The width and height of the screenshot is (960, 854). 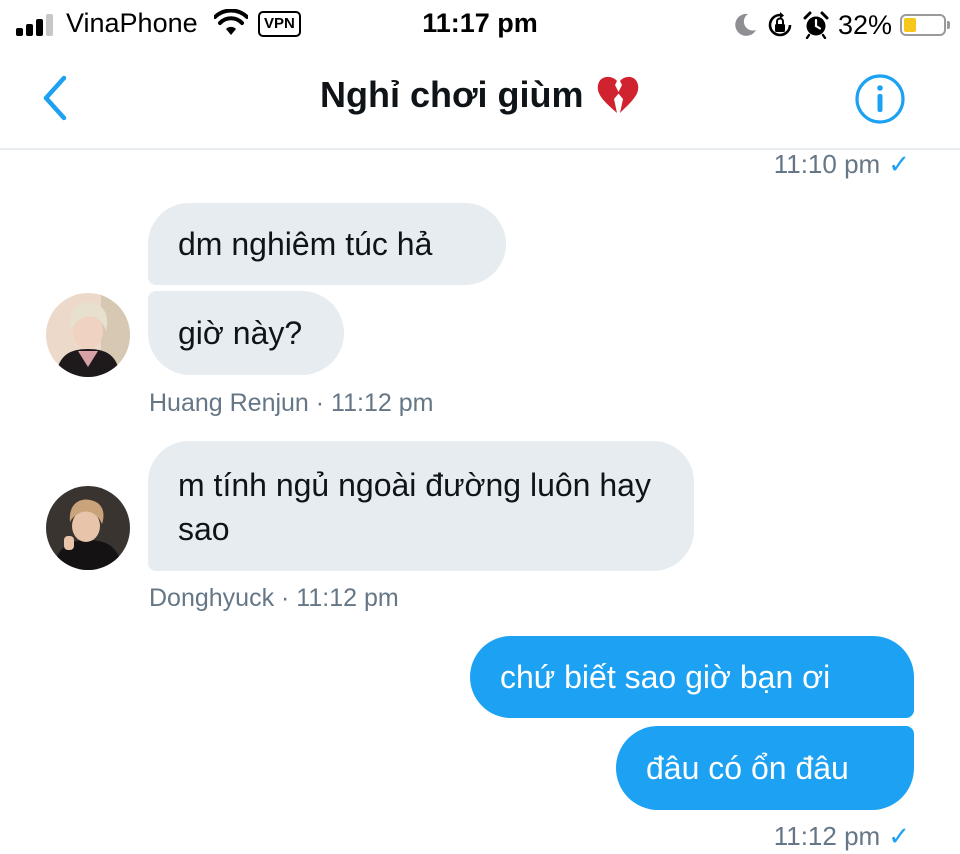 I want to click on timestamp-text: 11:12 pm, so click(x=827, y=836).